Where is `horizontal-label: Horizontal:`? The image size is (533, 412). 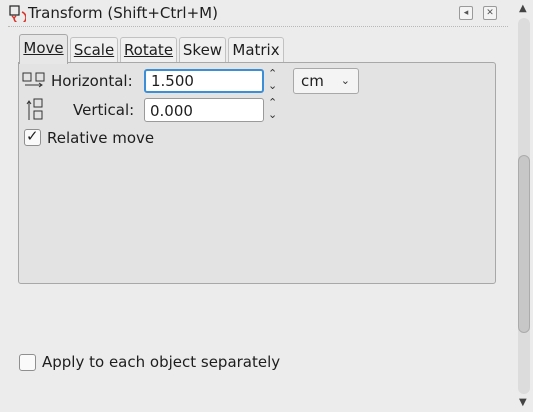
horizontal-label: Horizontal: is located at coordinates (92, 81).